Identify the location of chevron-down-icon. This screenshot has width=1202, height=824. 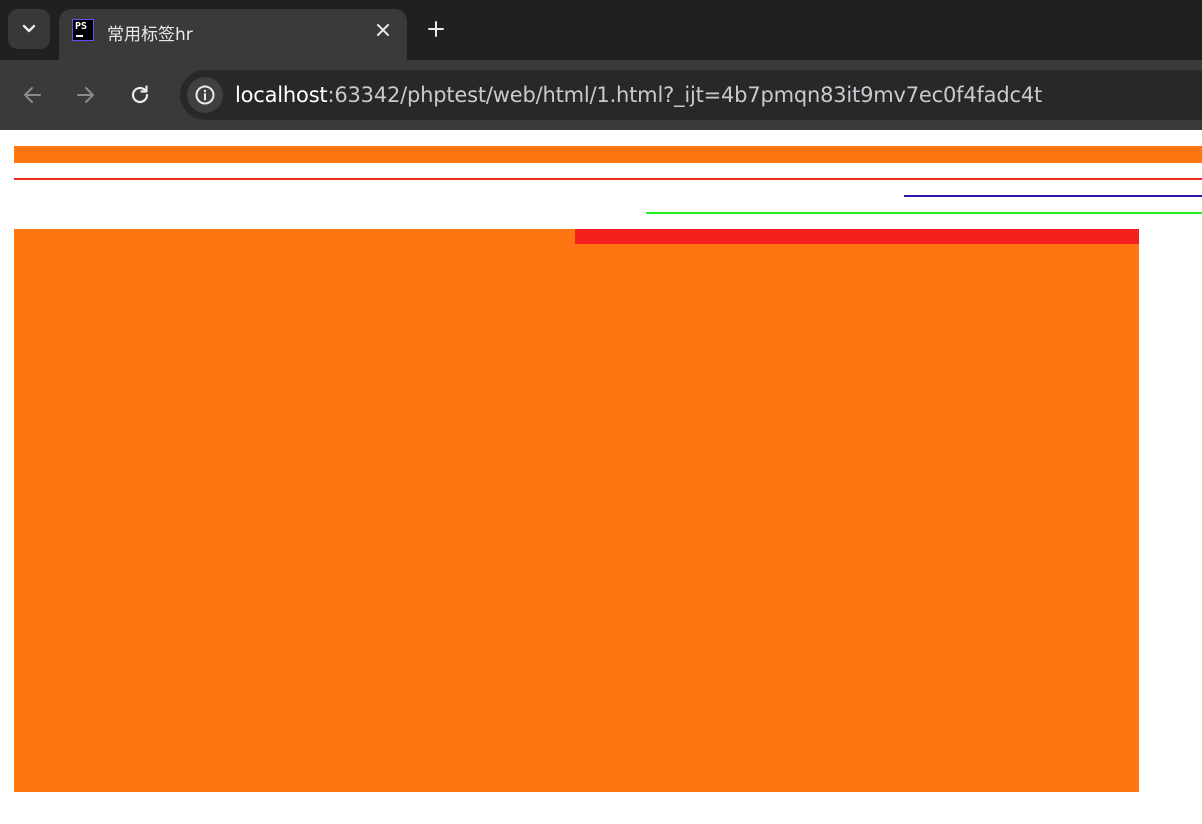
(29, 28).